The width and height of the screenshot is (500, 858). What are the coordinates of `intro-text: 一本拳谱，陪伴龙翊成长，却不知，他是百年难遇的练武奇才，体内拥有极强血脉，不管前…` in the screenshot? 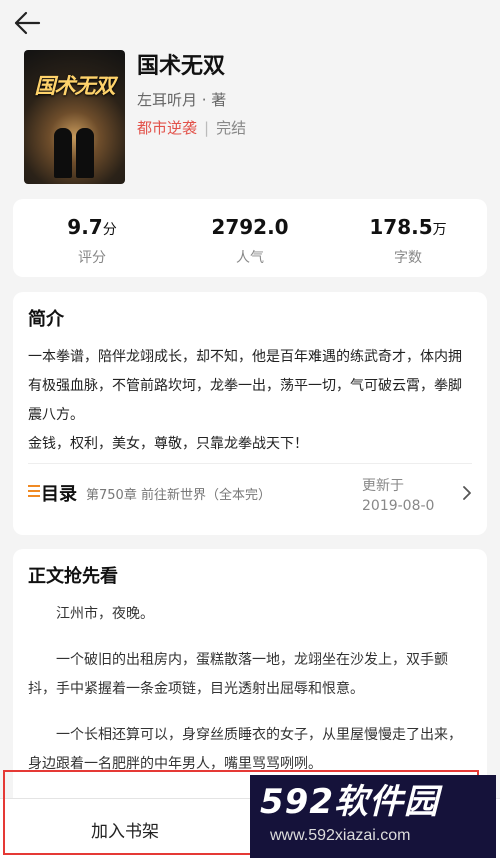 It's located at (250, 401).